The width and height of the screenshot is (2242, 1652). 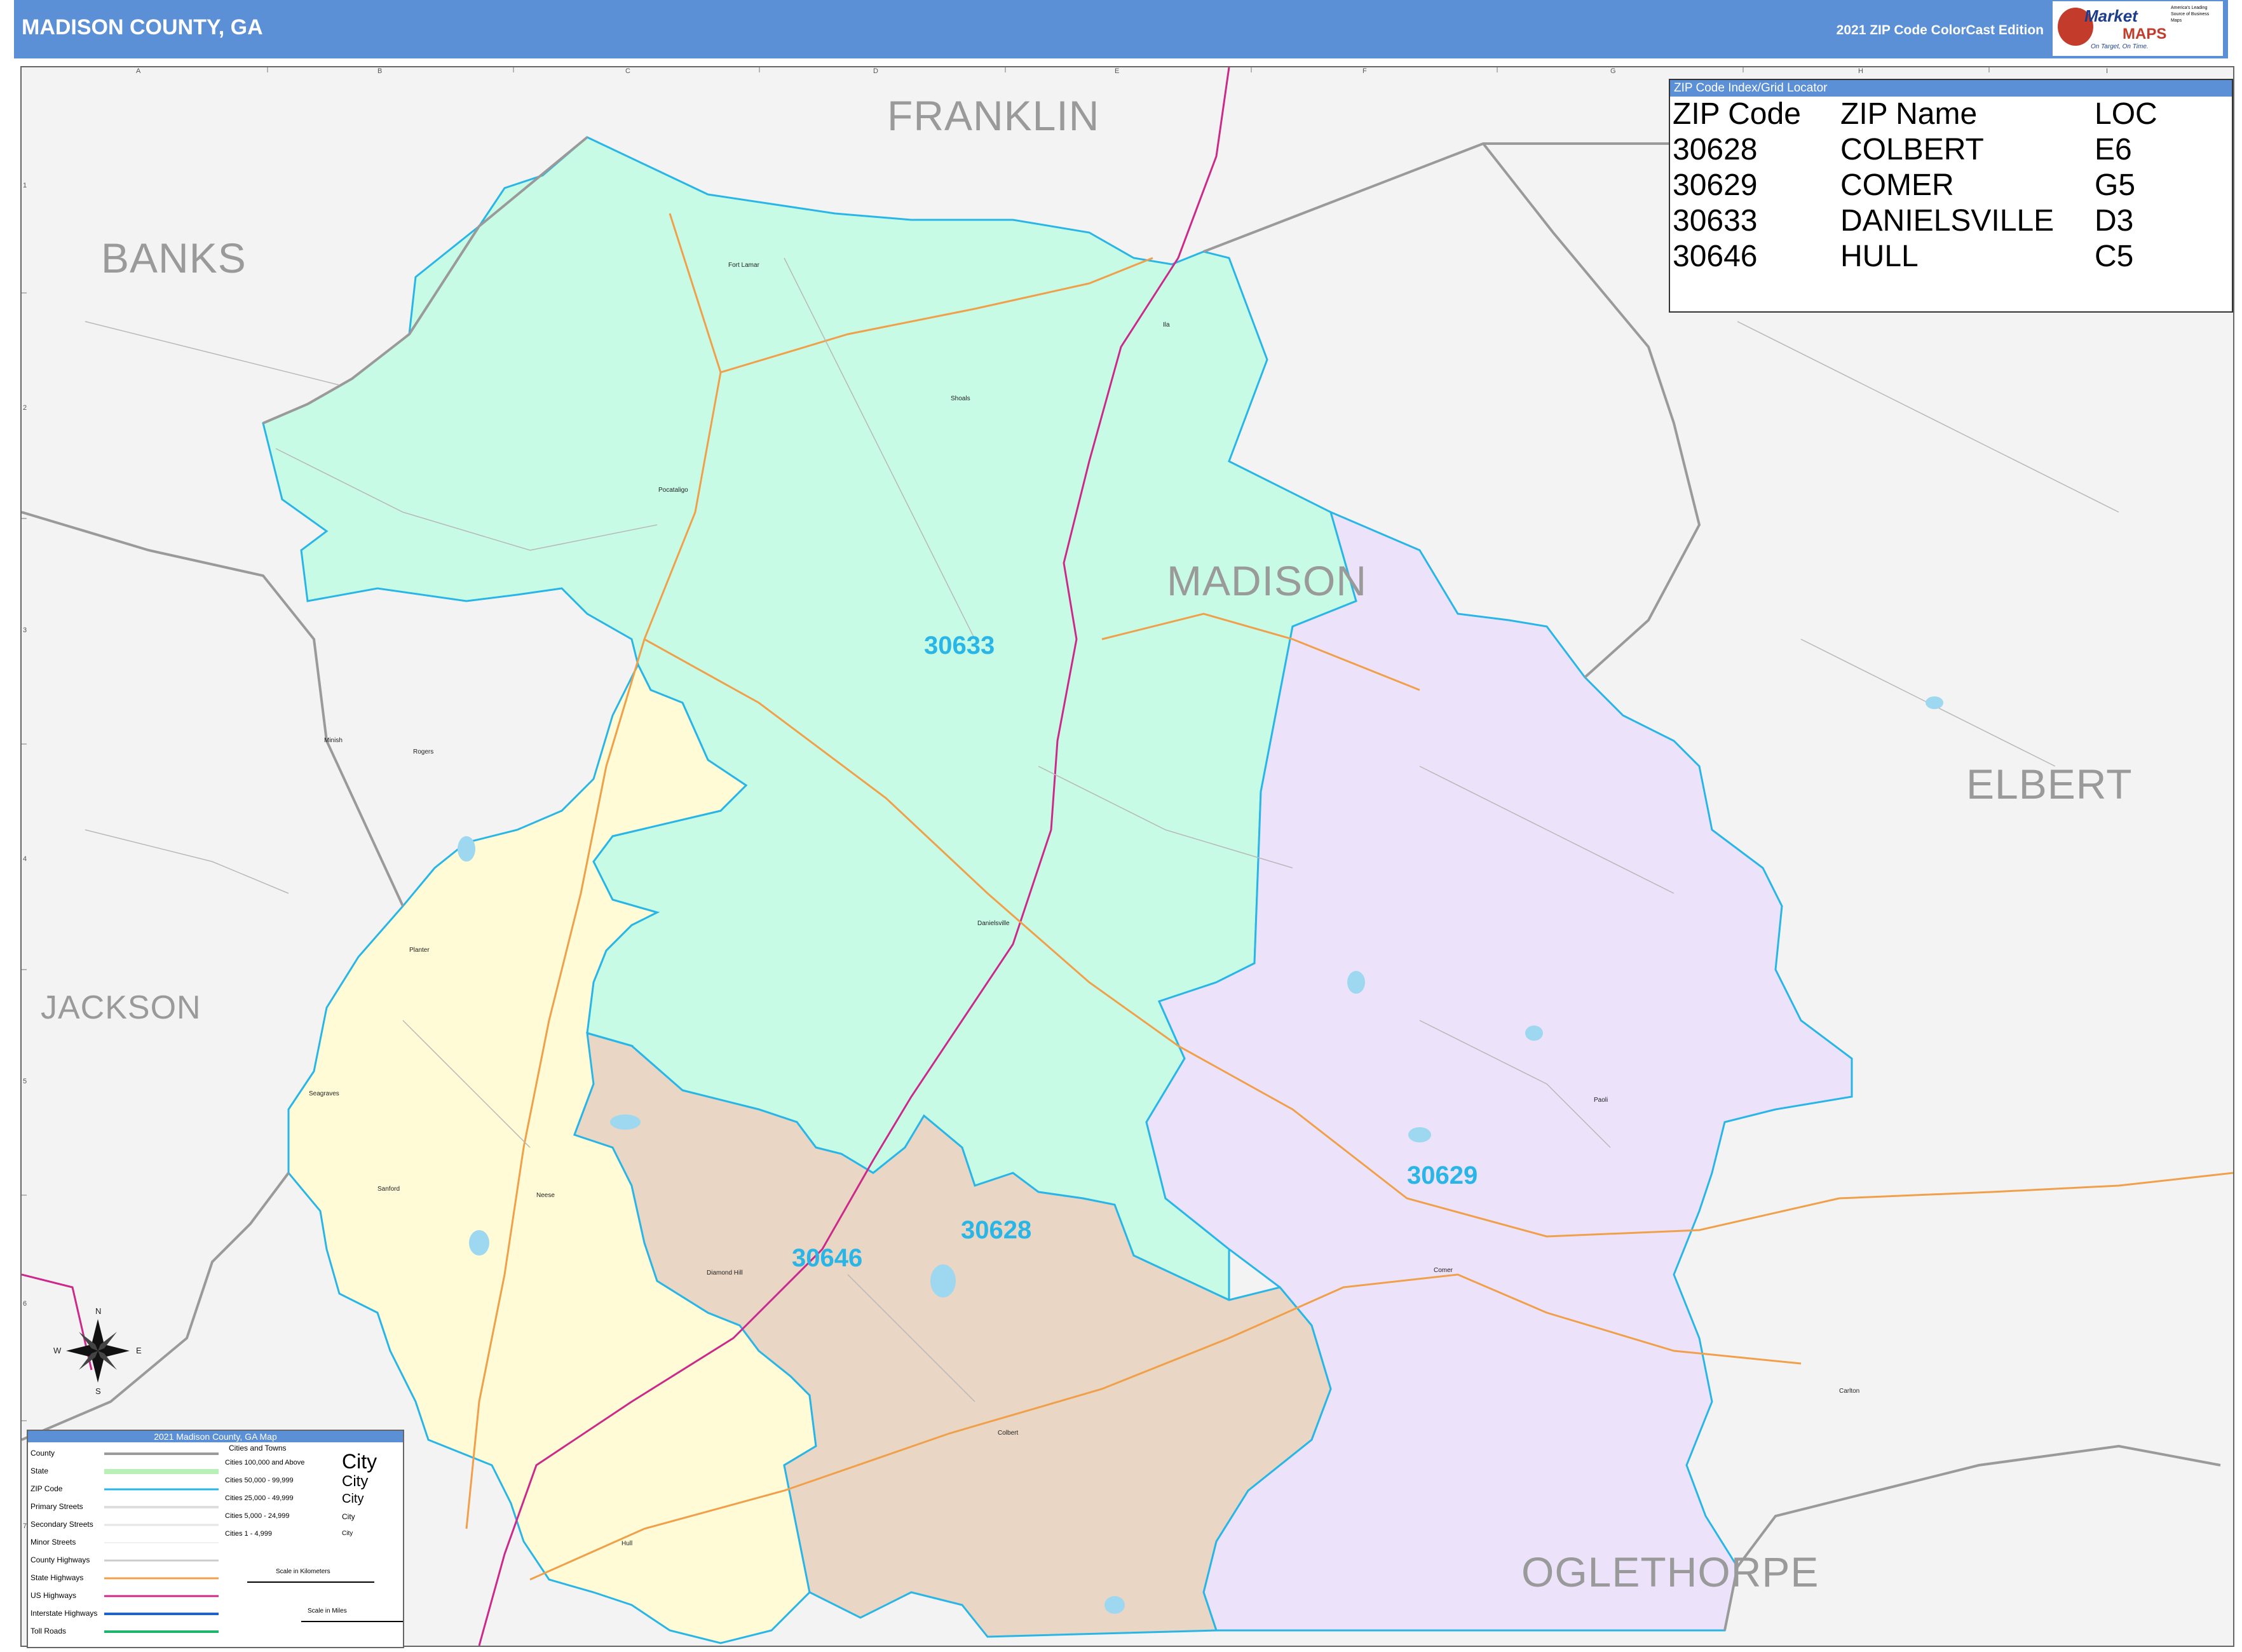 What do you see at coordinates (2115, 185) in the screenshot?
I see `loc-cell: G5` at bounding box center [2115, 185].